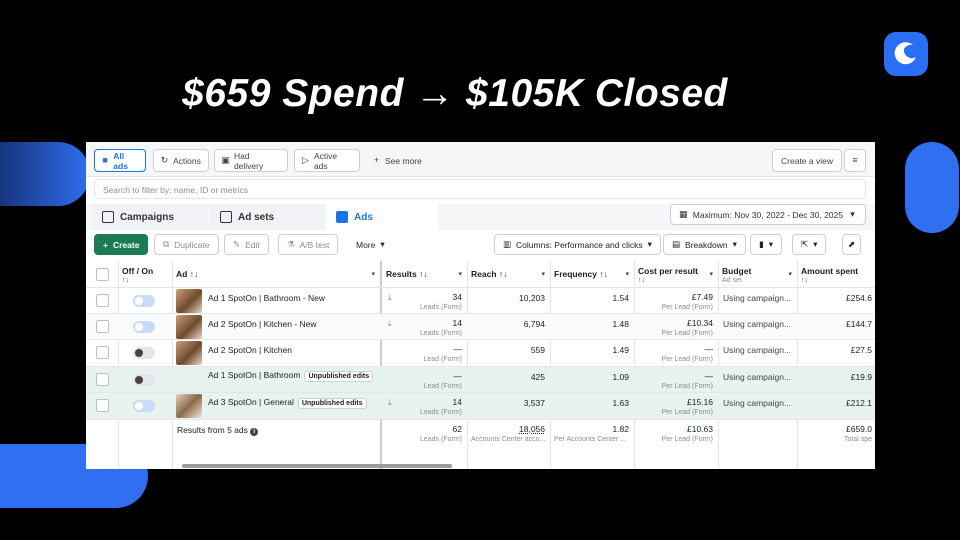 The image size is (960, 540). I want to click on unpublished-edits-badge: Unpublished edits, so click(339, 376).